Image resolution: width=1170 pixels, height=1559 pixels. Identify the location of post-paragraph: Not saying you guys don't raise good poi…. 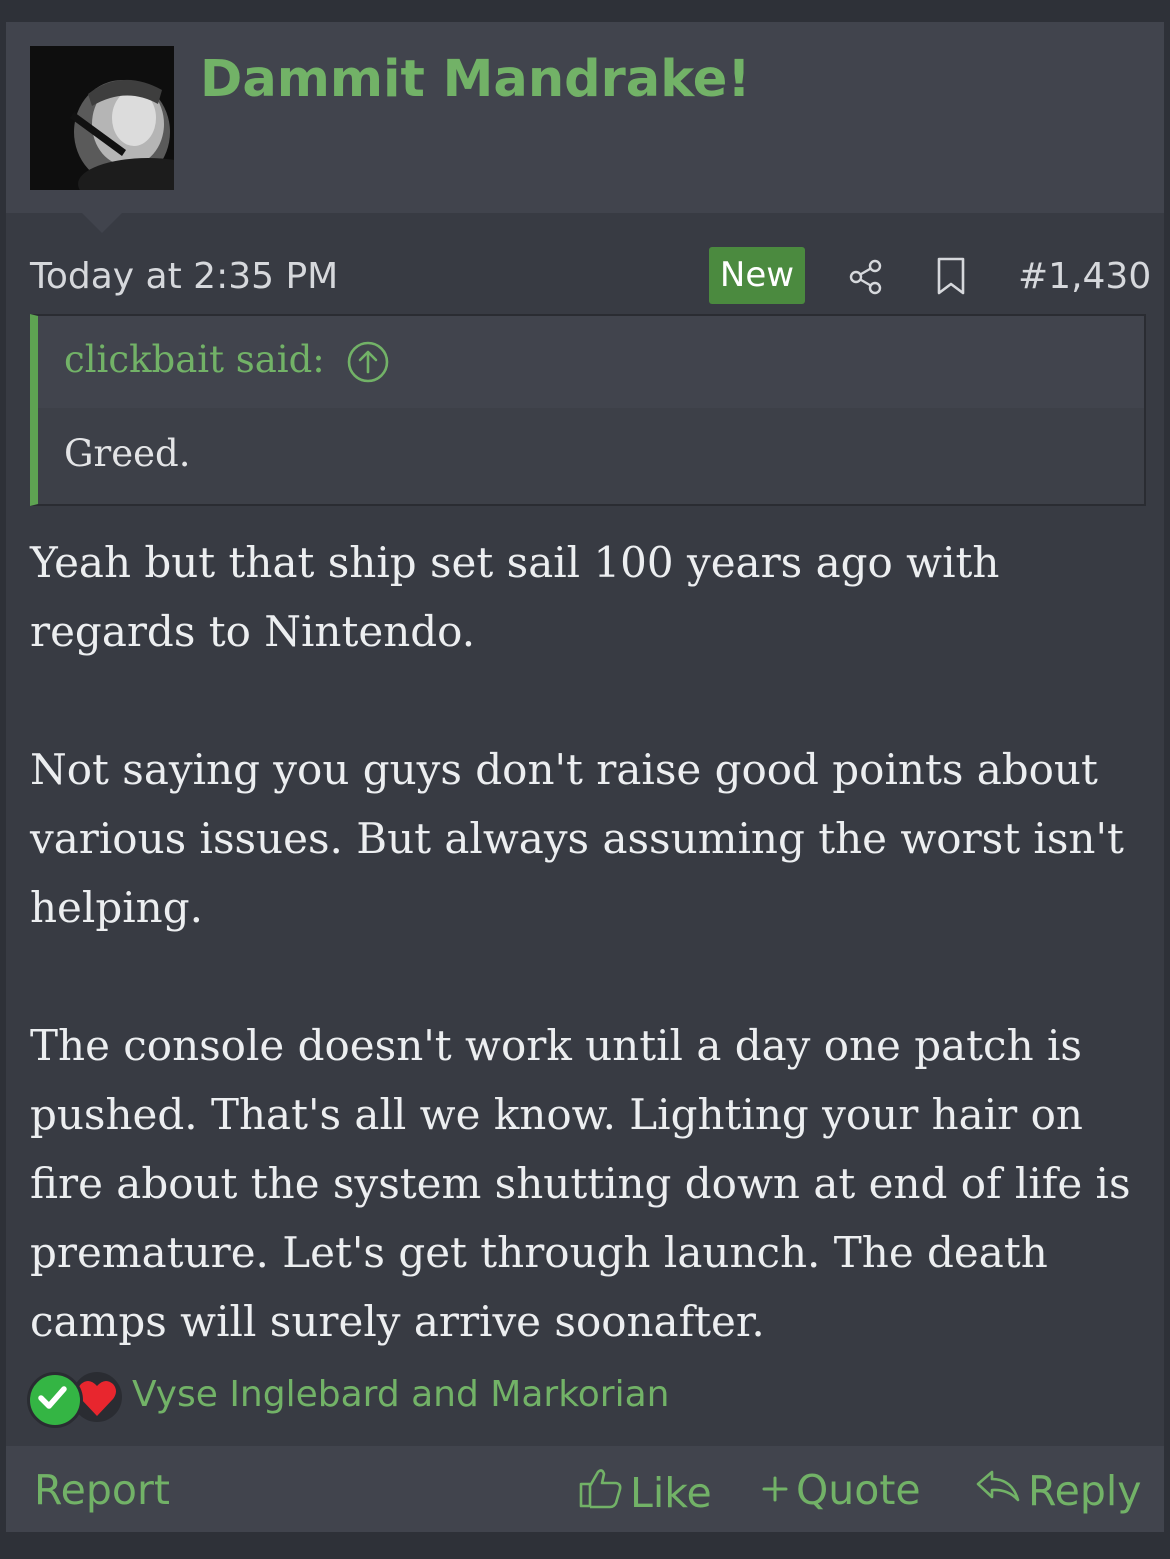
(577, 838).